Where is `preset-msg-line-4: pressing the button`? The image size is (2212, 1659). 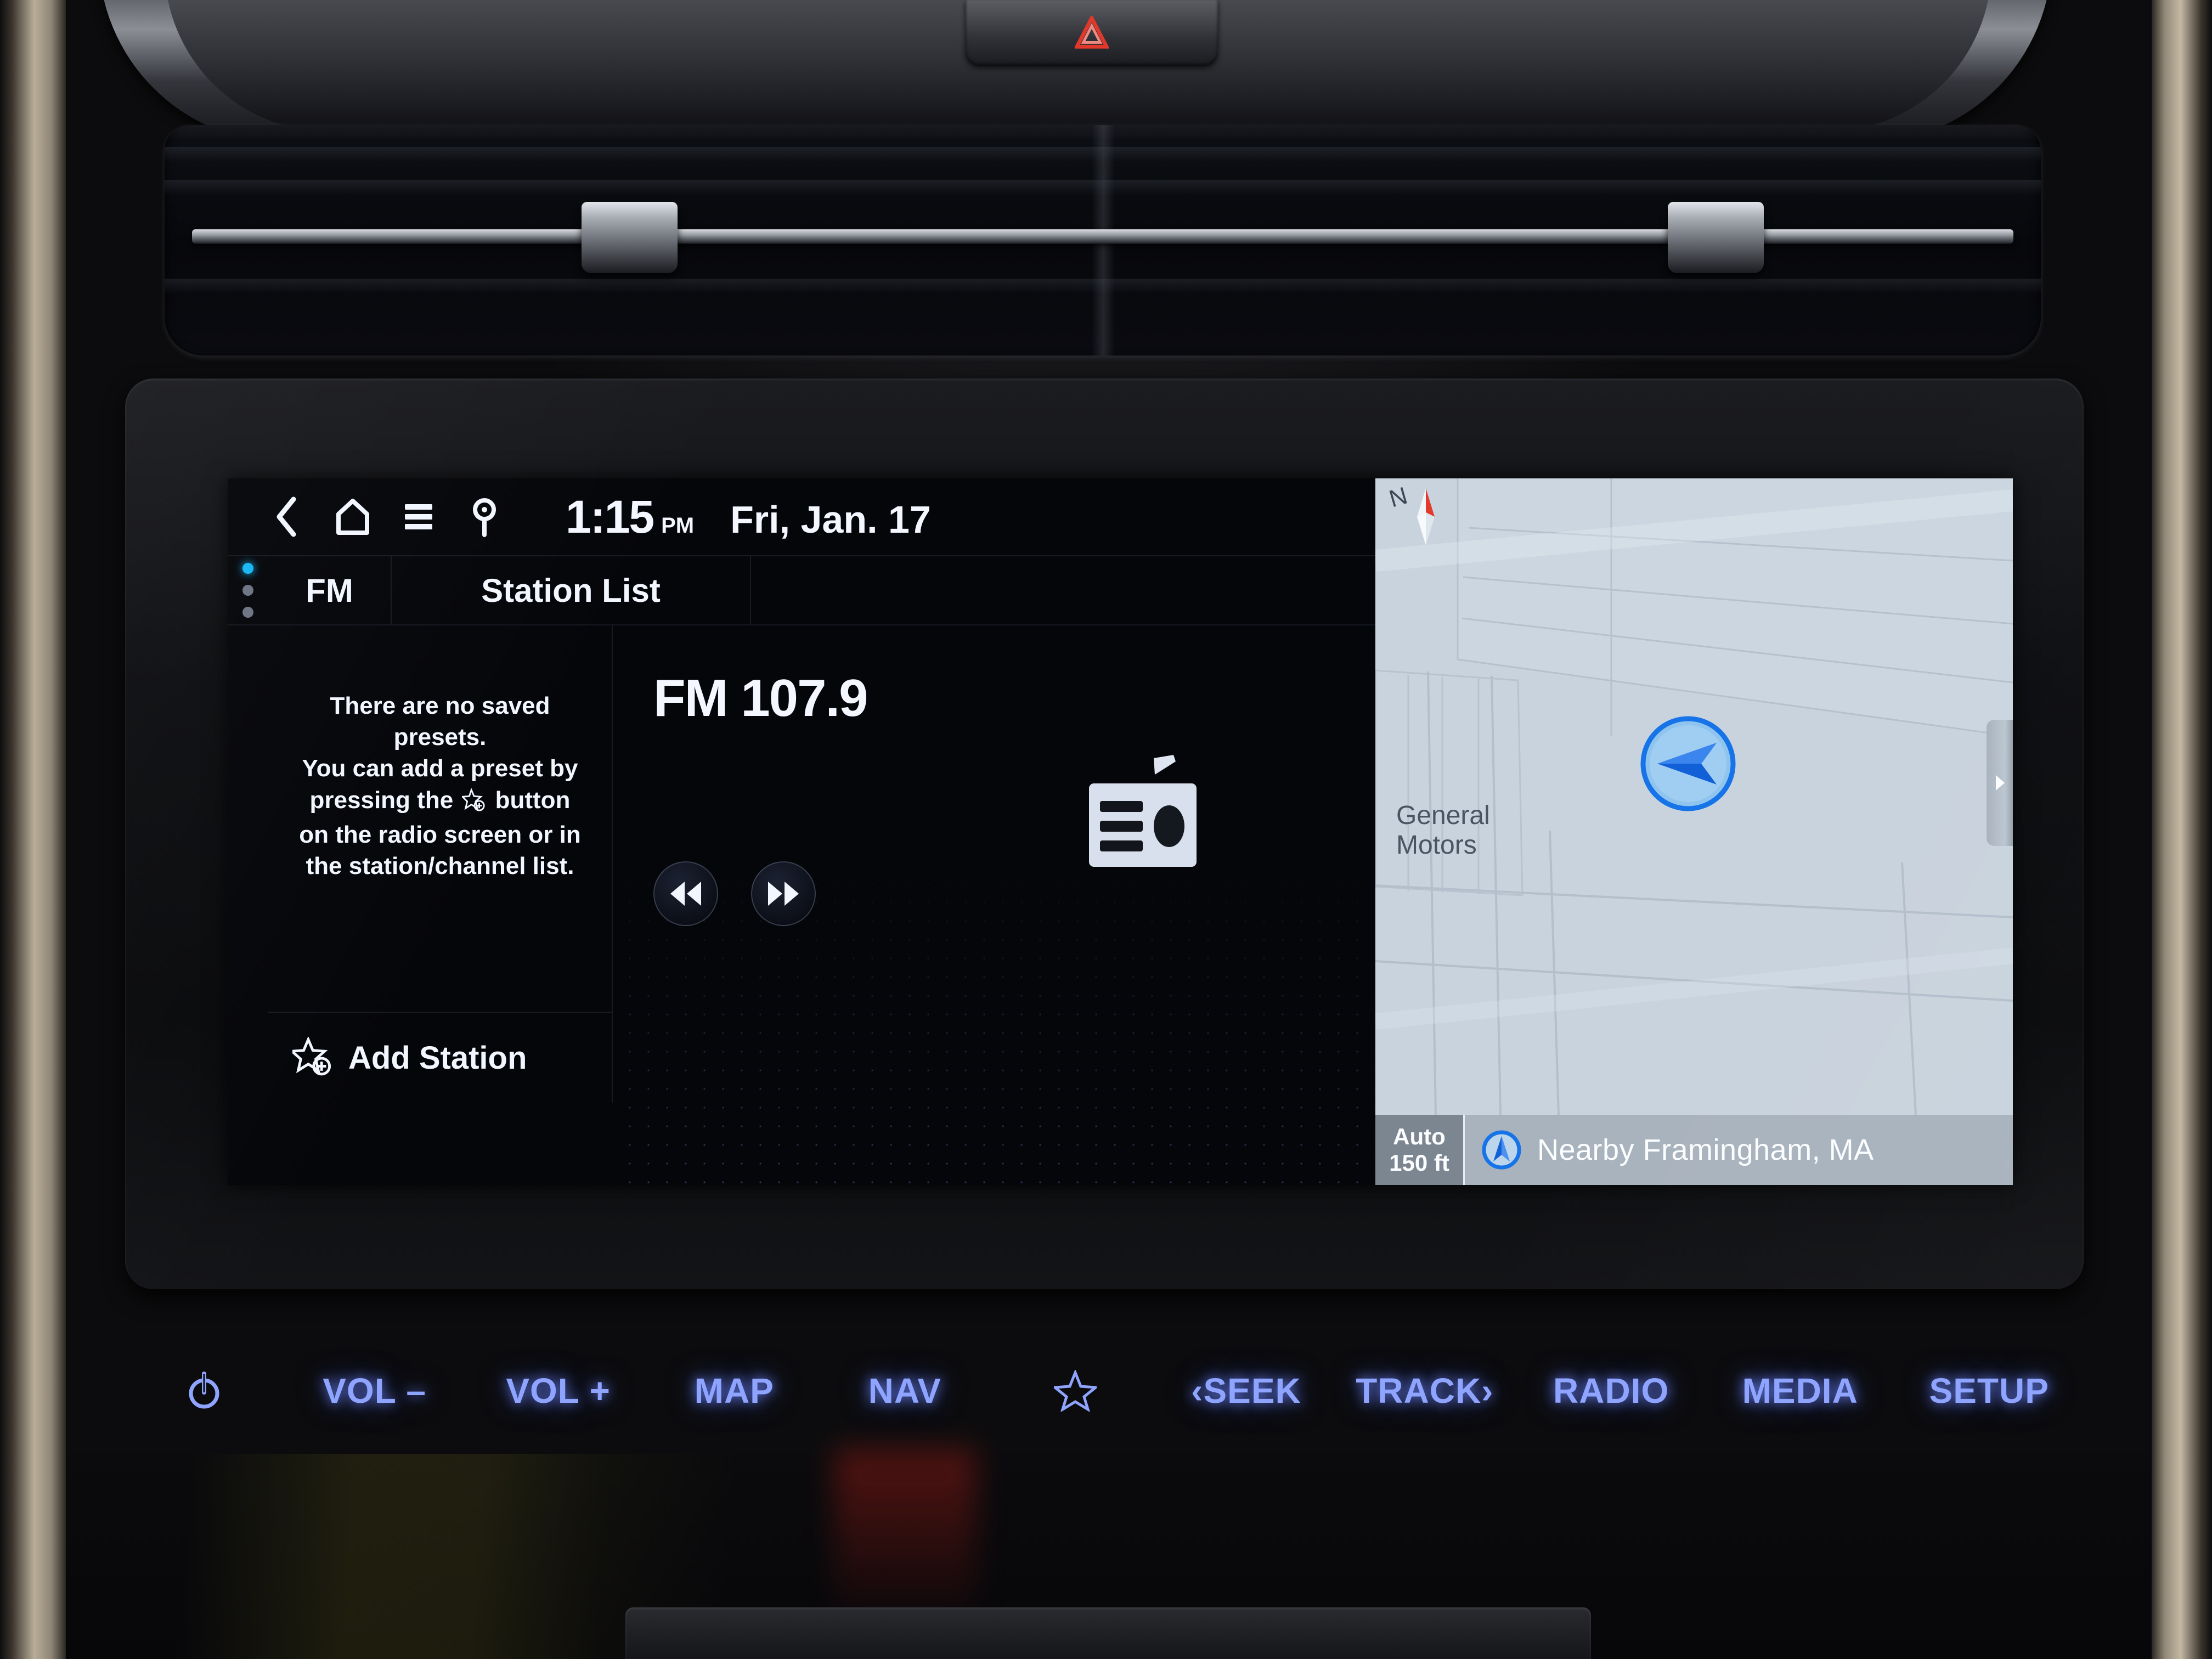
preset-msg-line-4: pressing the button is located at coordinates (440, 802).